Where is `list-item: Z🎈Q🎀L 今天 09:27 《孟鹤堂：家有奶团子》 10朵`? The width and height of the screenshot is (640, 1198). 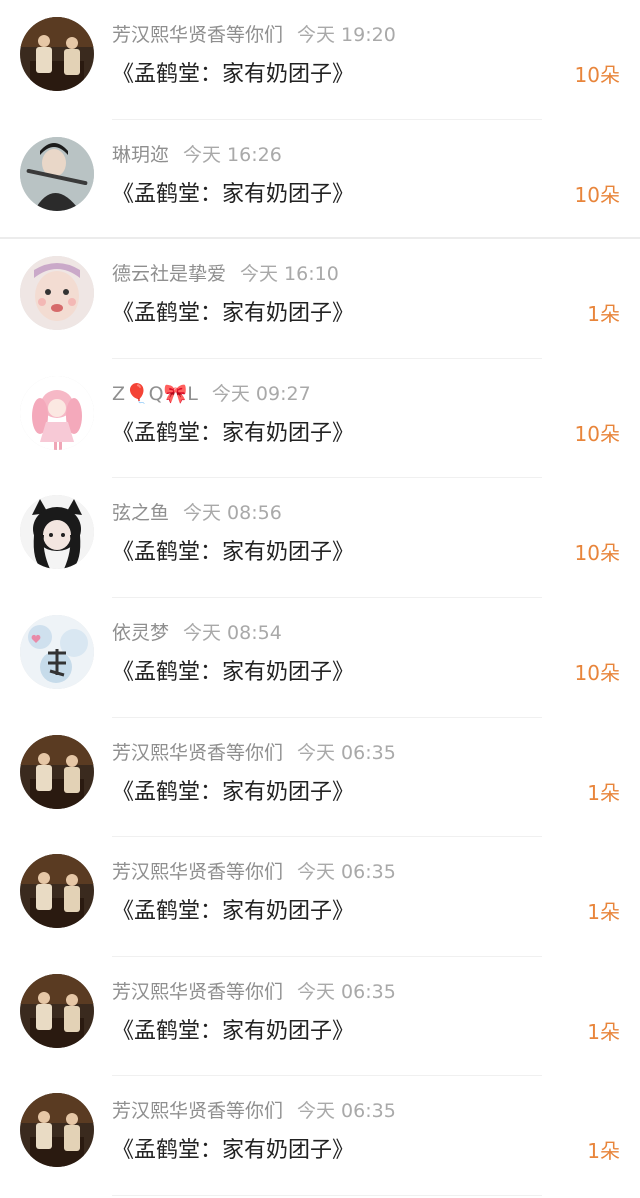
list-item: Z🎈Q🎀L 今天 09:27 《孟鹤堂：家有奶团子》 10朵 is located at coordinates (320, 419).